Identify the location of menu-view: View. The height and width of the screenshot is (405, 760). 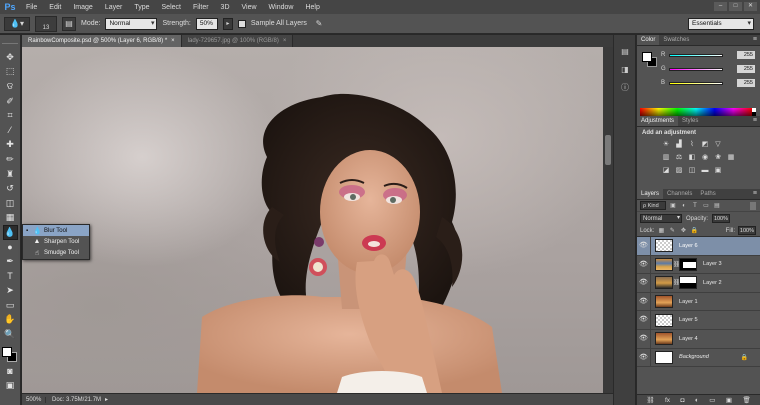
(249, 7).